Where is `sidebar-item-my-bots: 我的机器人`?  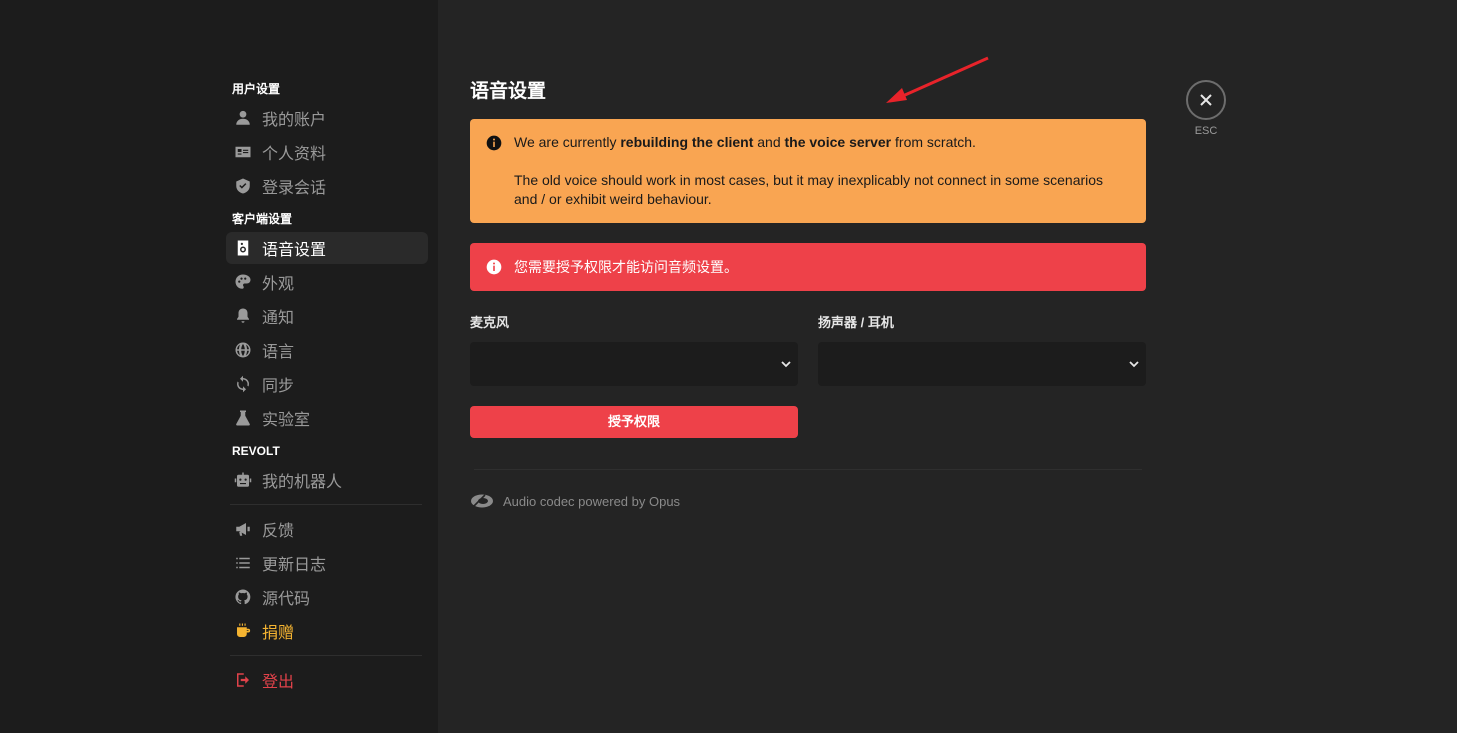 sidebar-item-my-bots: 我的机器人 is located at coordinates (327, 480).